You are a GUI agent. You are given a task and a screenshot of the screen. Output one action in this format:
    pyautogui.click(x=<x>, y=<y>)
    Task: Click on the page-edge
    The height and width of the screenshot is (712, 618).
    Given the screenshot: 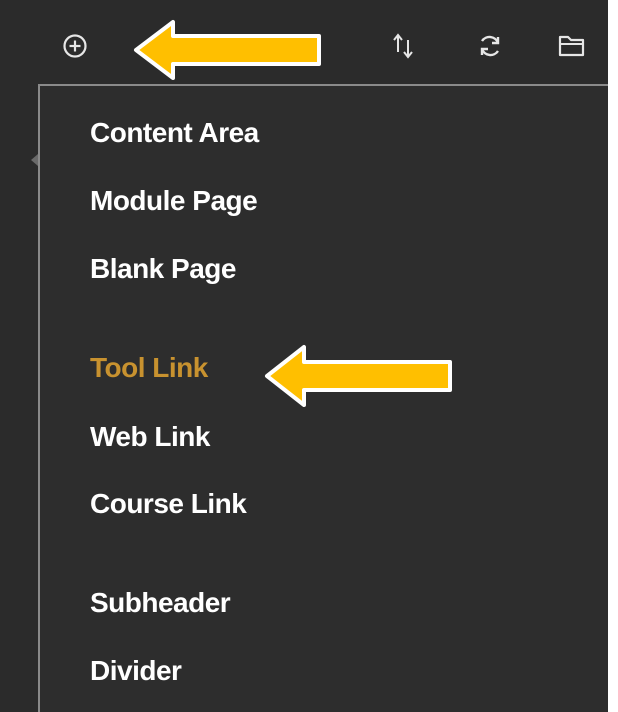 What is the action you would take?
    pyautogui.click(x=613, y=356)
    